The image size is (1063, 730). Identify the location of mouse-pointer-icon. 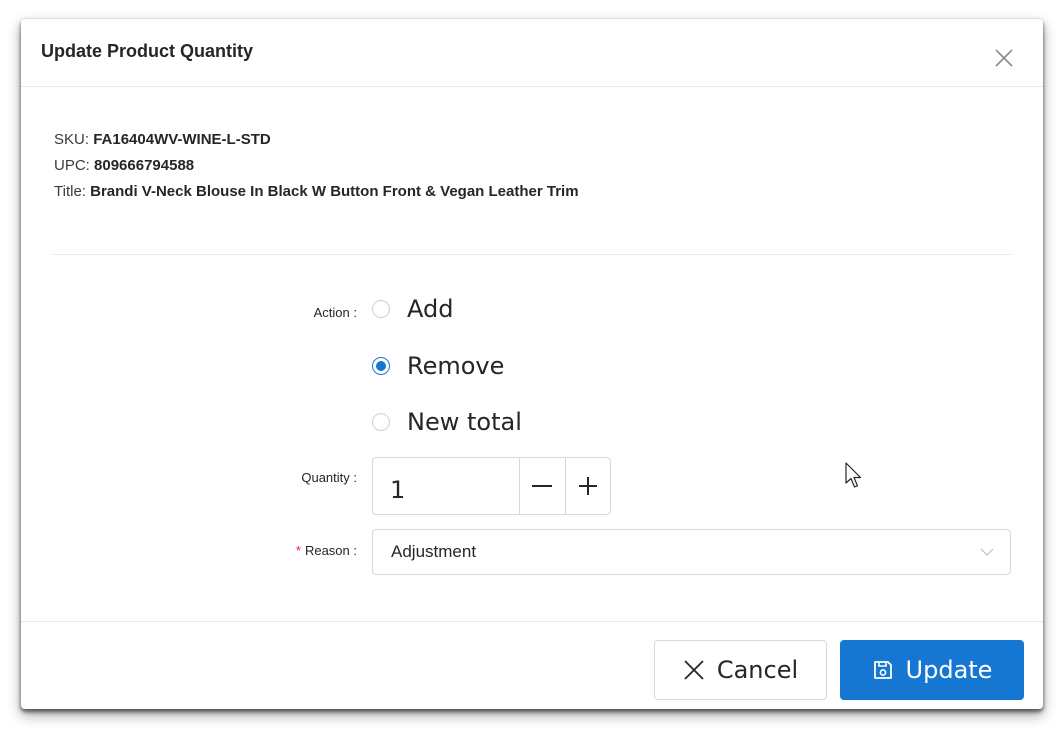
(853, 475).